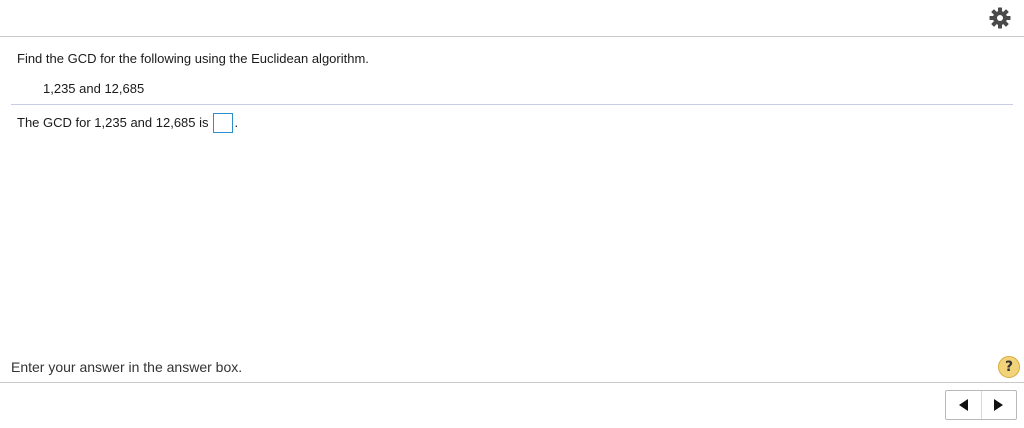  What do you see at coordinates (127, 367) in the screenshot?
I see `status-message: Enter your answer in the answer box.` at bounding box center [127, 367].